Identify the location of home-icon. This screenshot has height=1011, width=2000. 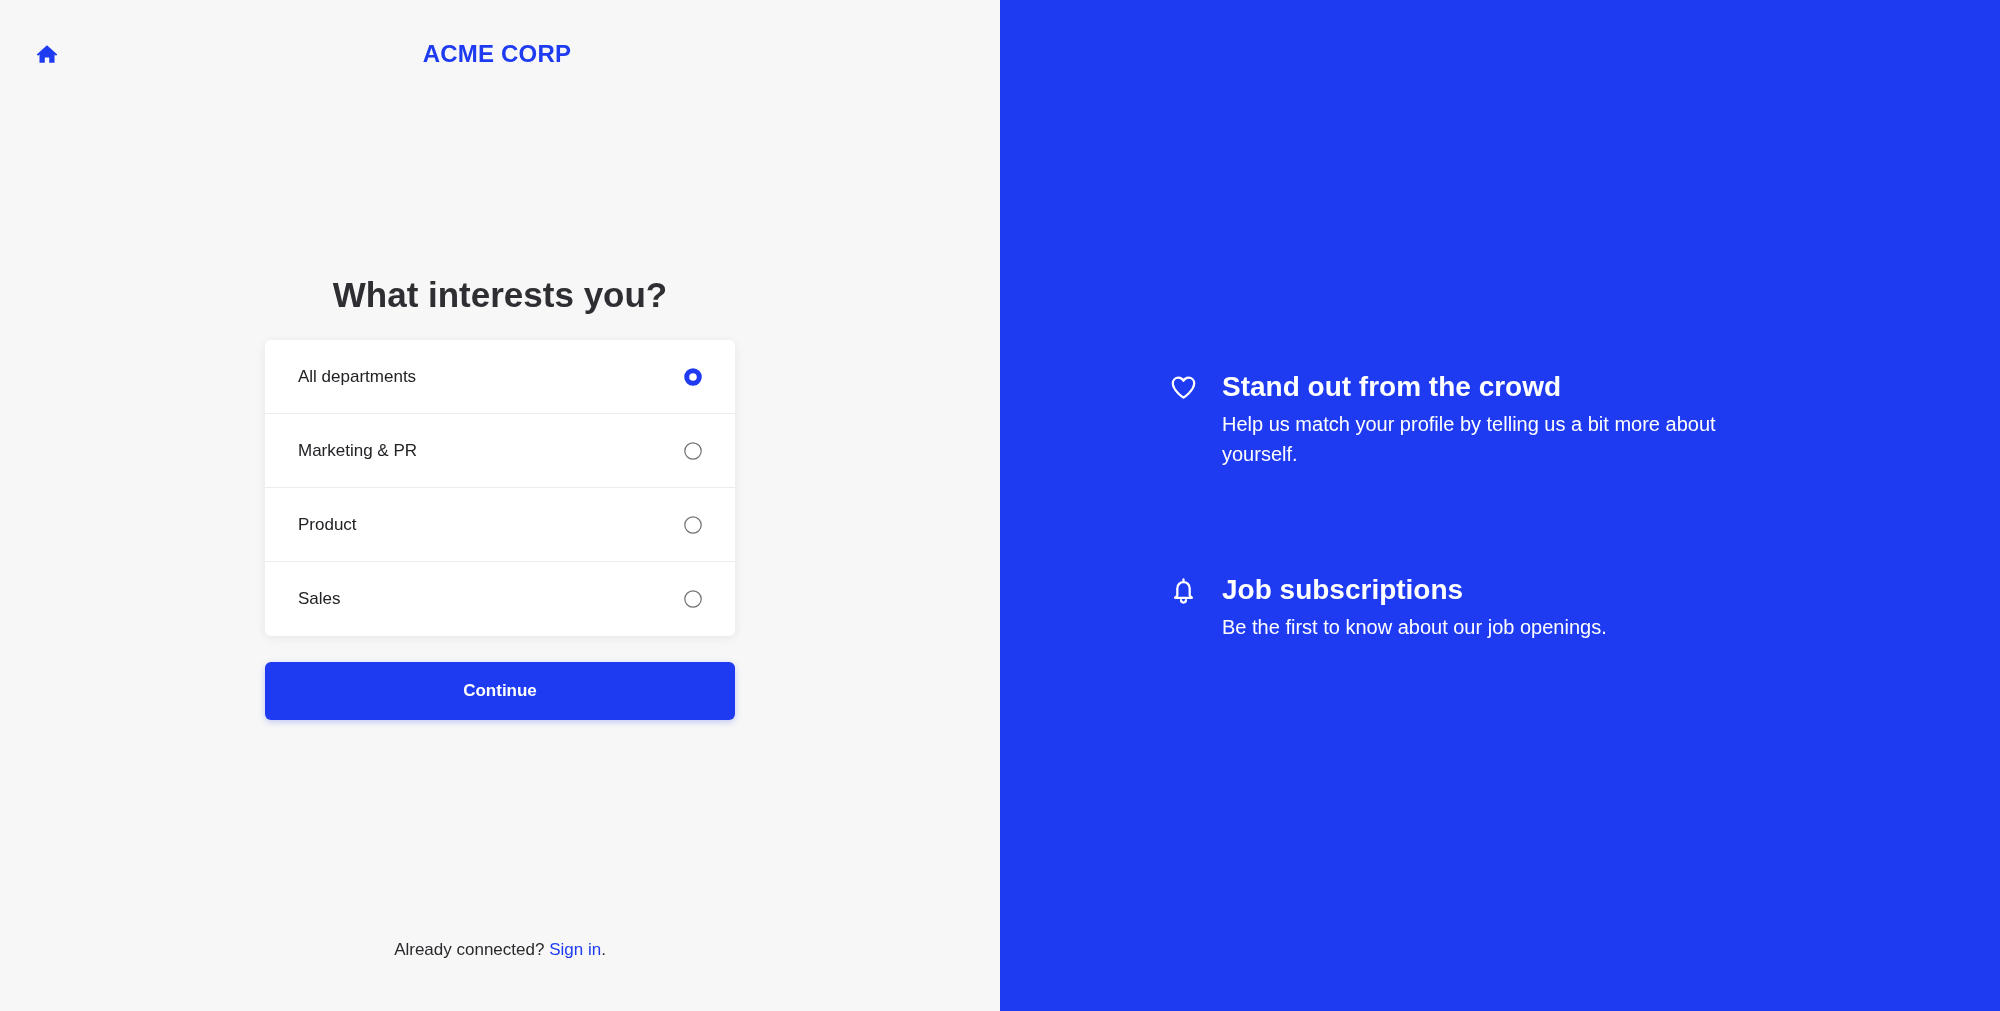
(47, 54).